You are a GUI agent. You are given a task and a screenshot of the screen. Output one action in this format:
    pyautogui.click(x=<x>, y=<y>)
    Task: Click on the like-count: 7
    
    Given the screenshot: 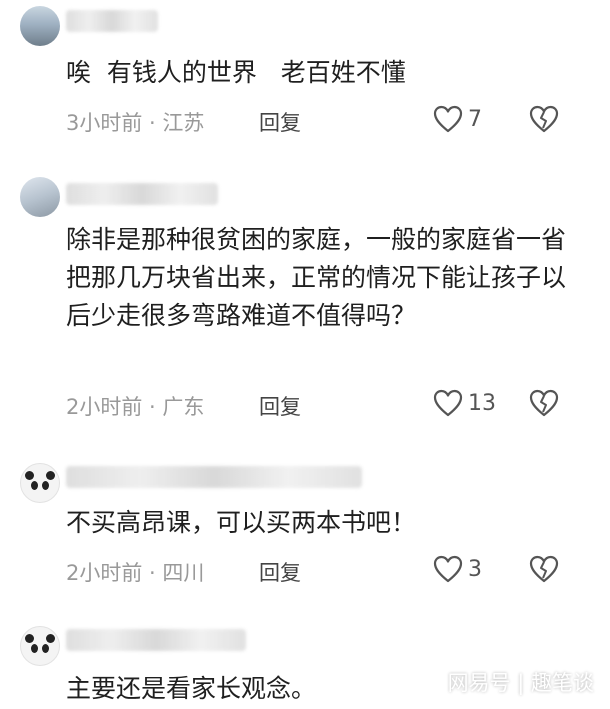 What is the action you would take?
    pyautogui.click(x=475, y=119)
    